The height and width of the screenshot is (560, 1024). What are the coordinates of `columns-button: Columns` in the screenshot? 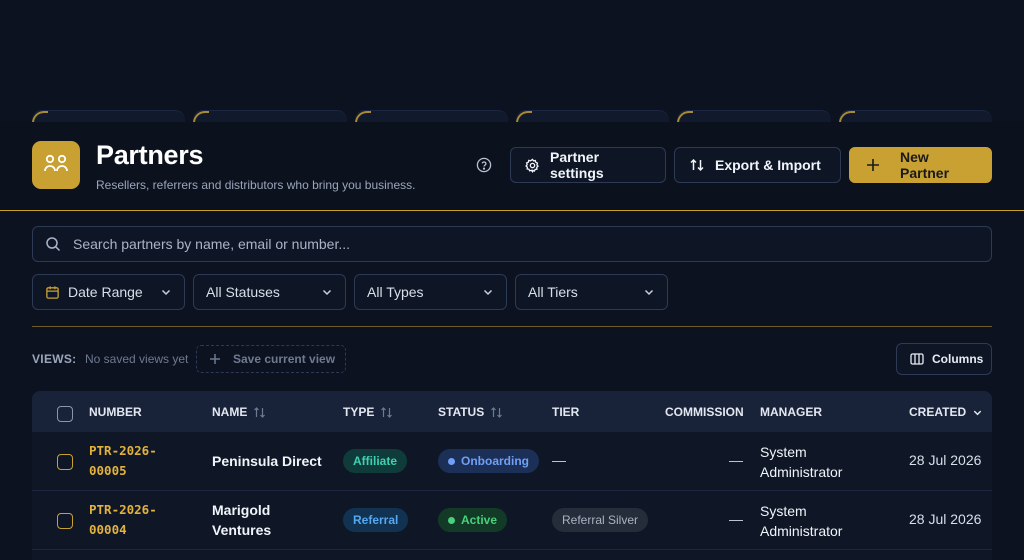 It's located at (944, 359).